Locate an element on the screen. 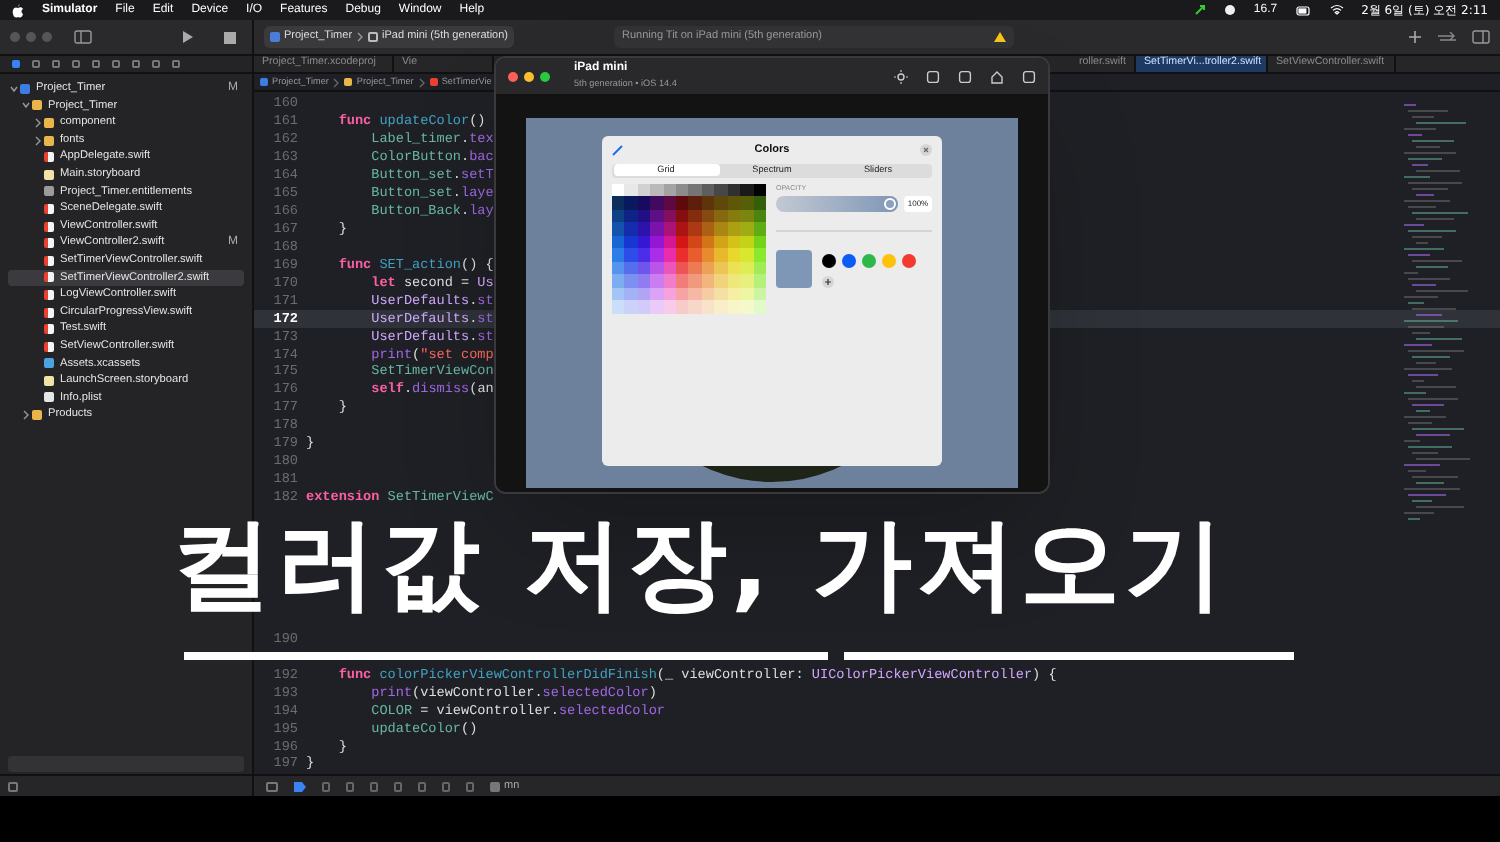 This screenshot has height=842, width=1500. brightness-icon is located at coordinates (901, 76).